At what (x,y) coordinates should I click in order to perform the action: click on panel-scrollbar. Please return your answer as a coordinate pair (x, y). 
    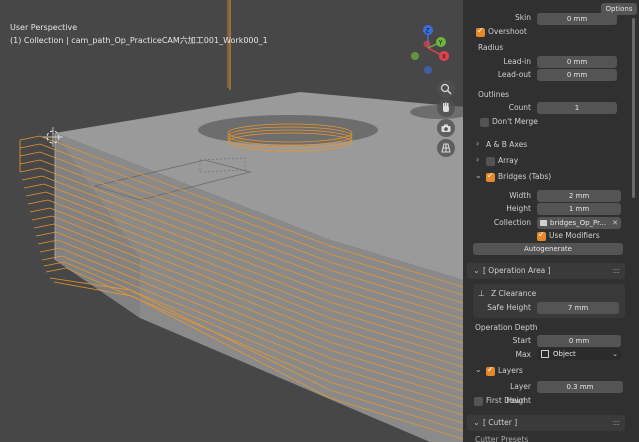
    Looking at the image, I should click on (633, 108).